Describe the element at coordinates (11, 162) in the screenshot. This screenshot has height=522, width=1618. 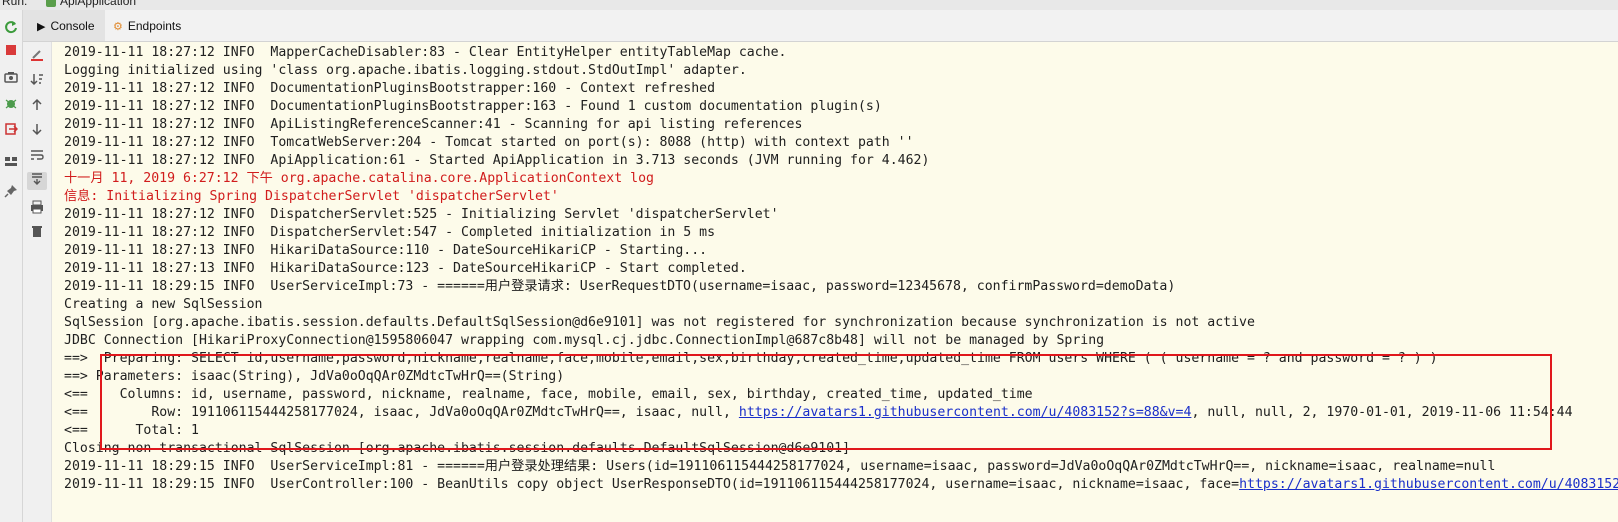
I see `layout-icon` at that location.